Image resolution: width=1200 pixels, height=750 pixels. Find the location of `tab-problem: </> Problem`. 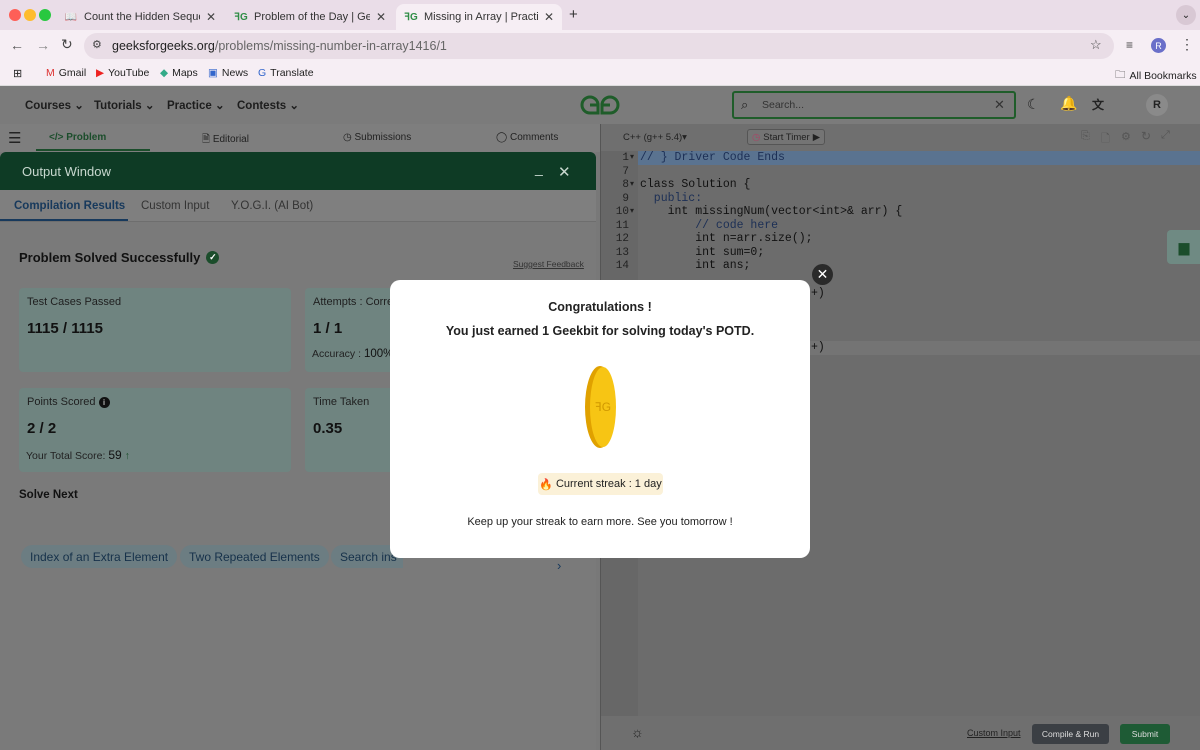

tab-problem: </> Problem is located at coordinates (77, 137).